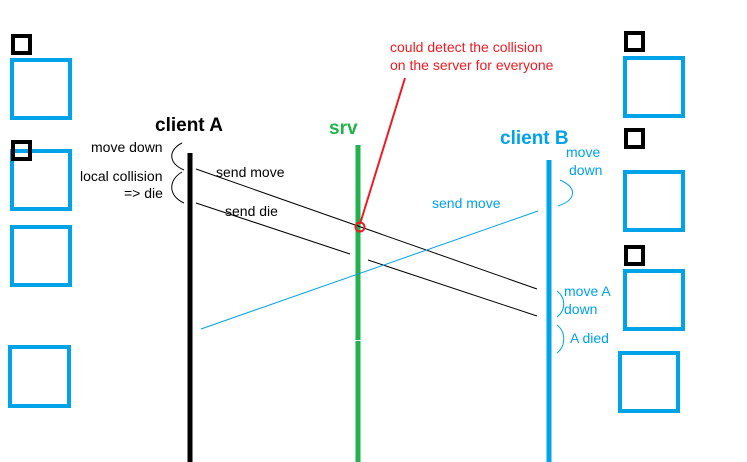 The height and width of the screenshot is (462, 747). What do you see at coordinates (250, 172) in the screenshot?
I see `send-move-label: send move` at bounding box center [250, 172].